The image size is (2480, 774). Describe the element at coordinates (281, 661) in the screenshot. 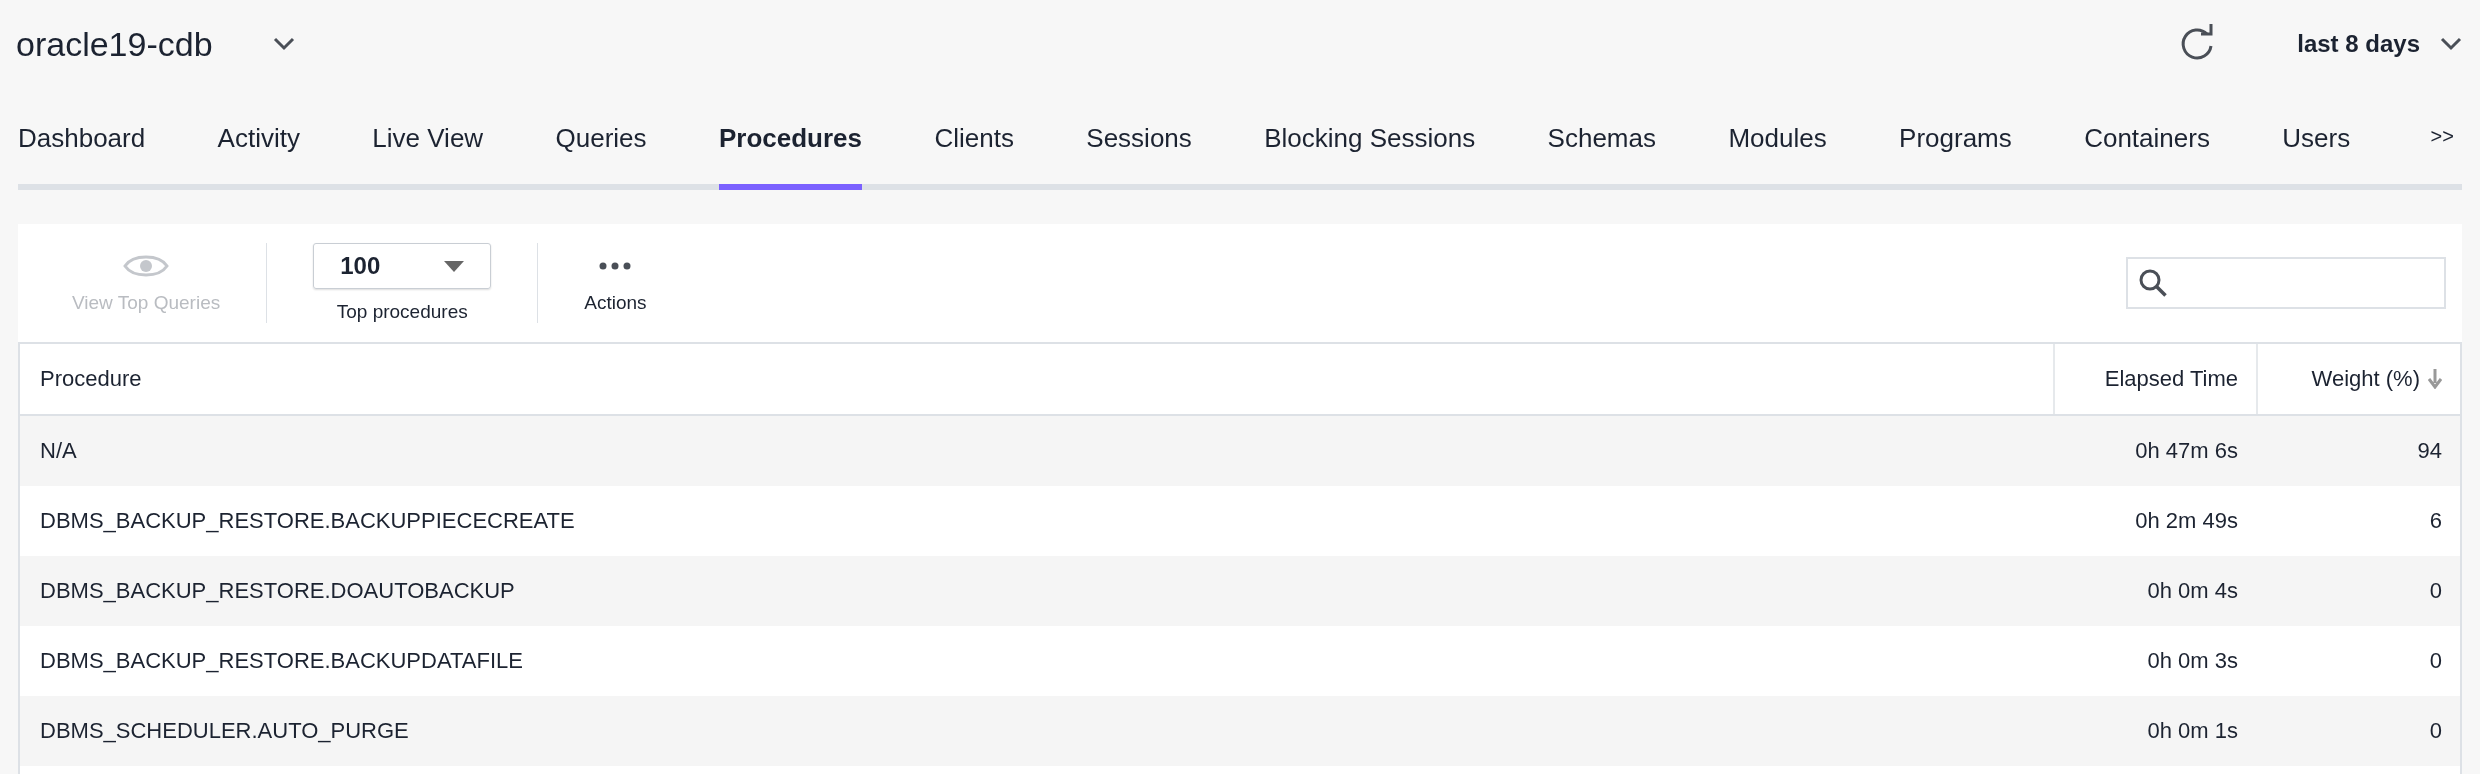

I see `table-cell: DBMS_BACKUP_RESTORE.BACKUPDATAFILE` at that location.